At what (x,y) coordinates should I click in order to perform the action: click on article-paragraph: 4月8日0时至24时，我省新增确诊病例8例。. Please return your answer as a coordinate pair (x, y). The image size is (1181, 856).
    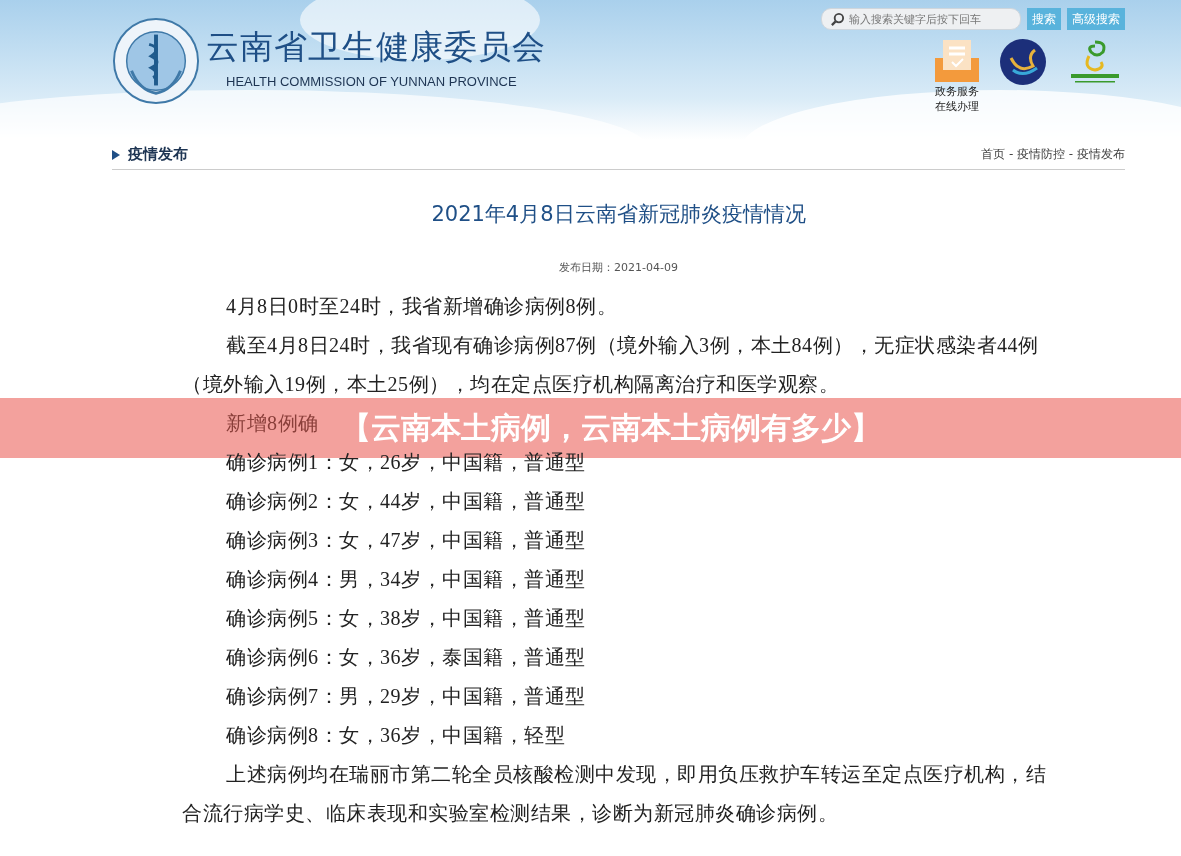
    Looking at the image, I should click on (421, 306).